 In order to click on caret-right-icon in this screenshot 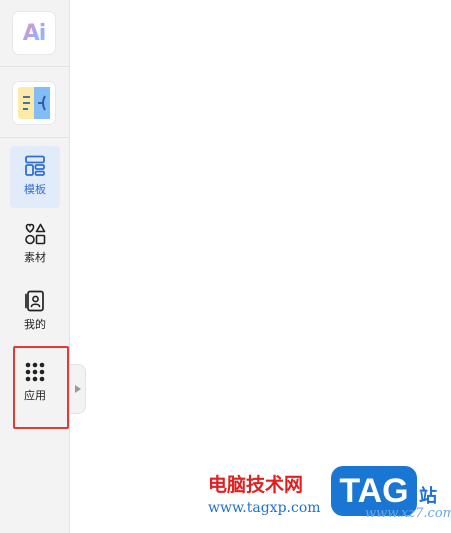, I will do `click(77, 389)`.